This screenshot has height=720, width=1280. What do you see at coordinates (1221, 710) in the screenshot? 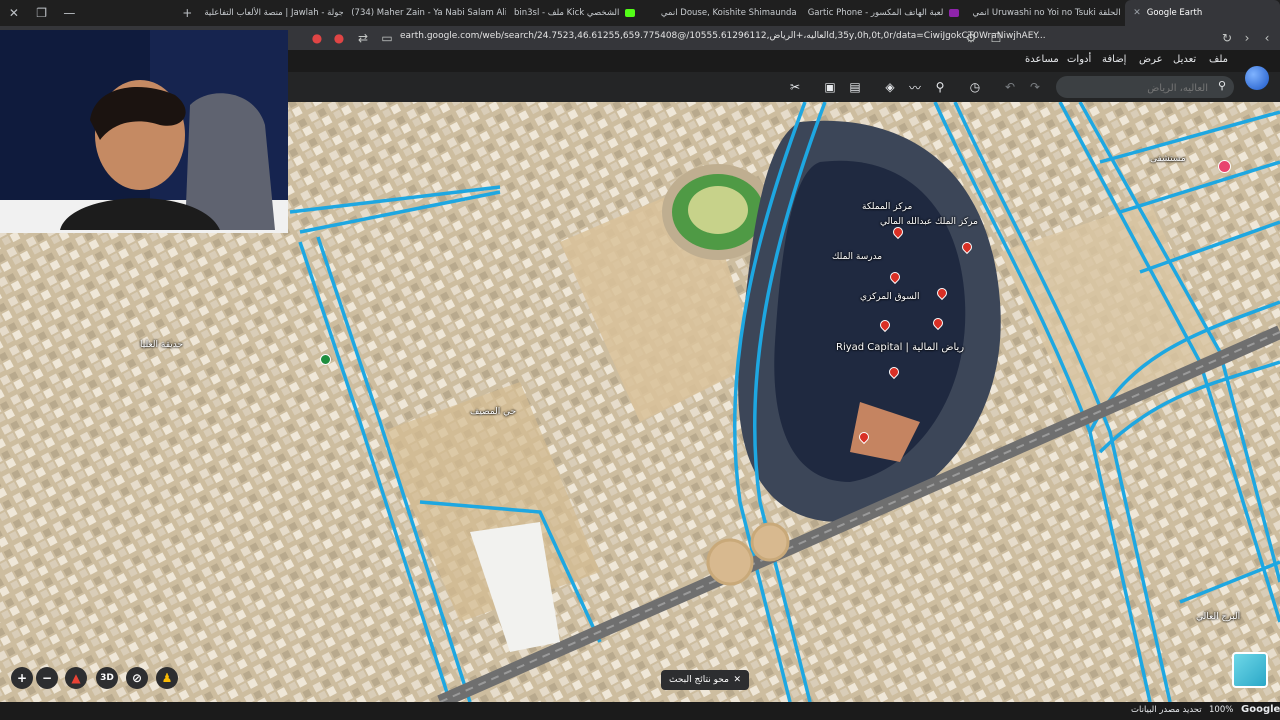
I see `zoom-level: 100%` at bounding box center [1221, 710].